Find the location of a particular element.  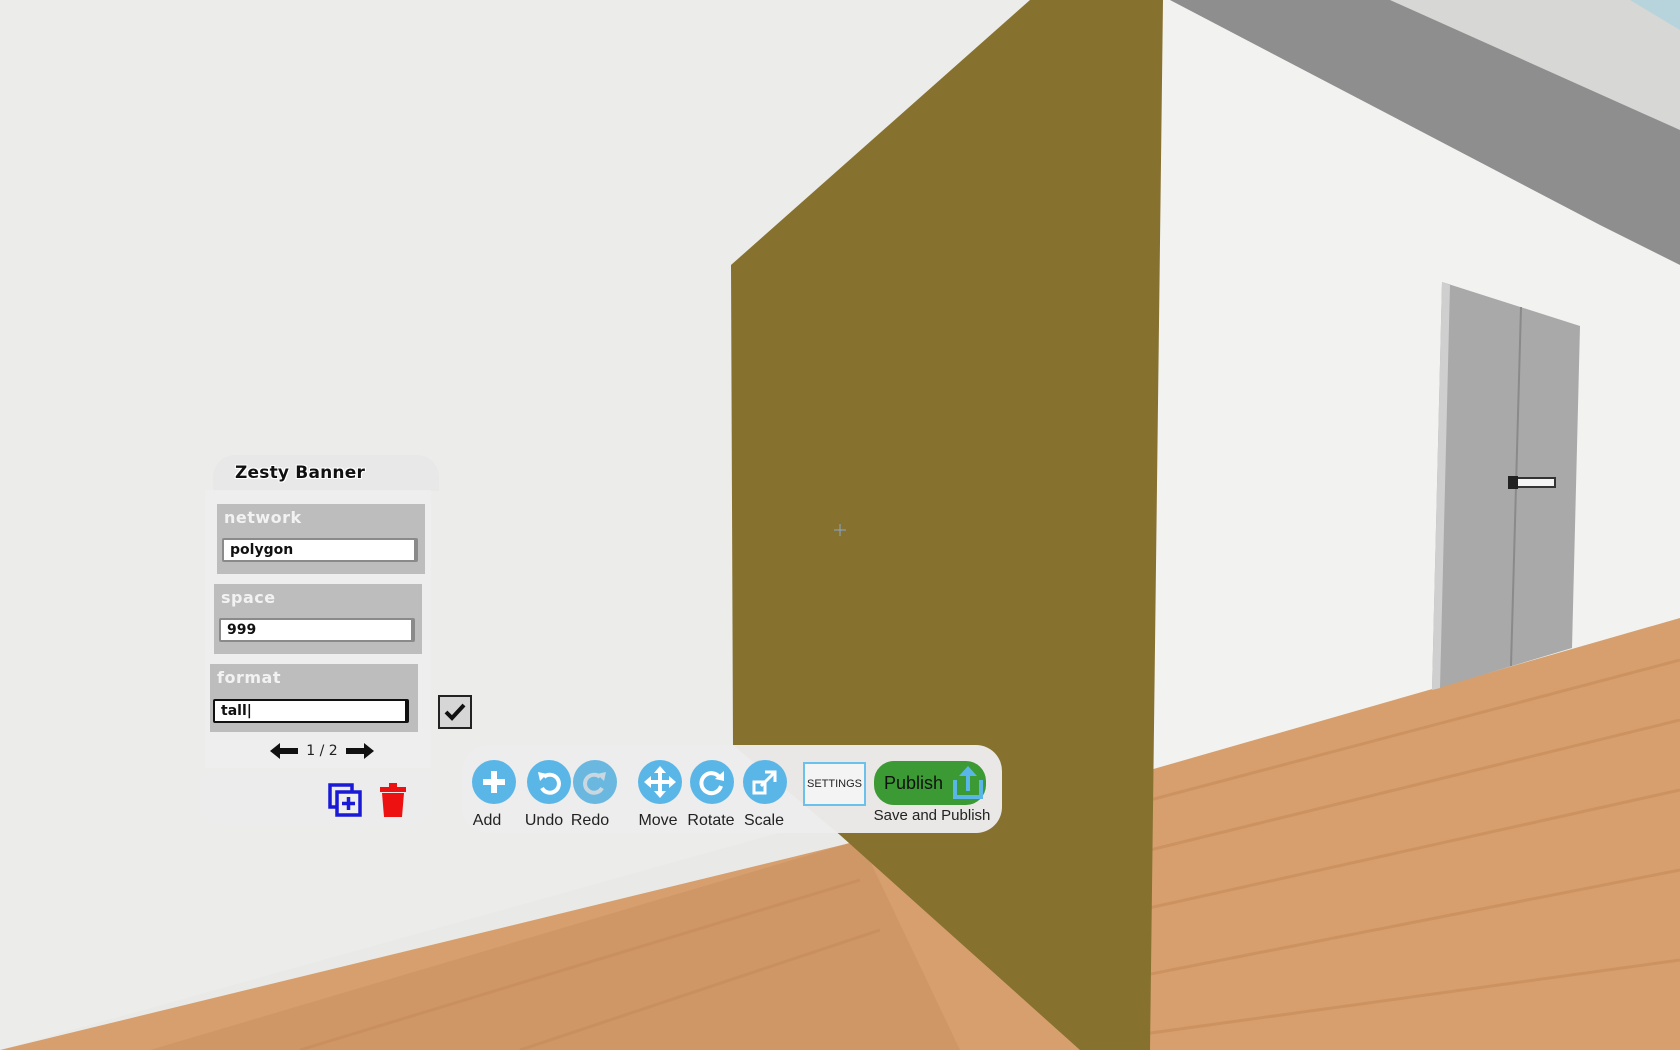

undo-button is located at coordinates (549, 782).